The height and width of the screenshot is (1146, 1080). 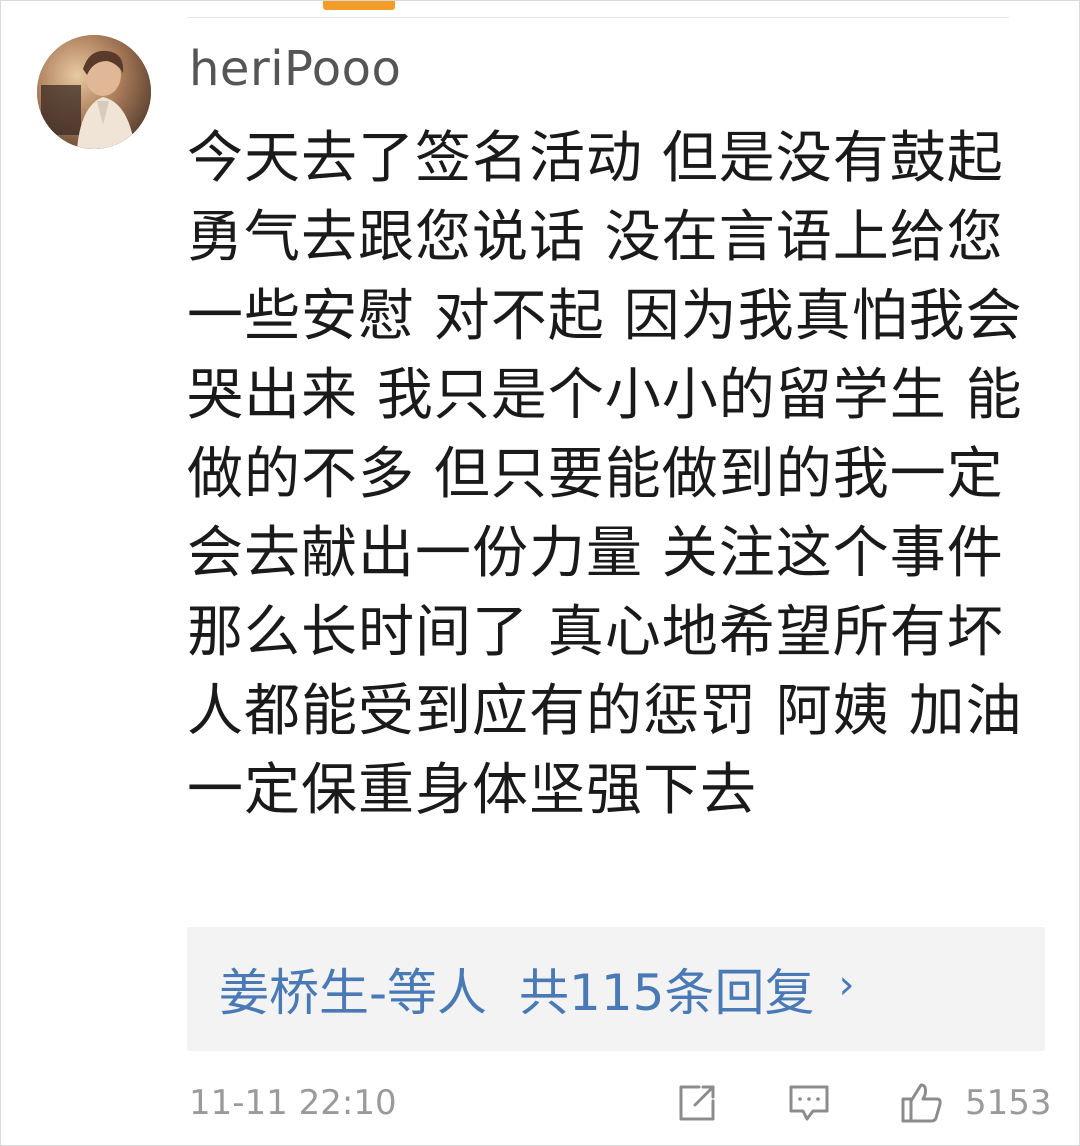 I want to click on username: heriPooo, so click(x=295, y=69).